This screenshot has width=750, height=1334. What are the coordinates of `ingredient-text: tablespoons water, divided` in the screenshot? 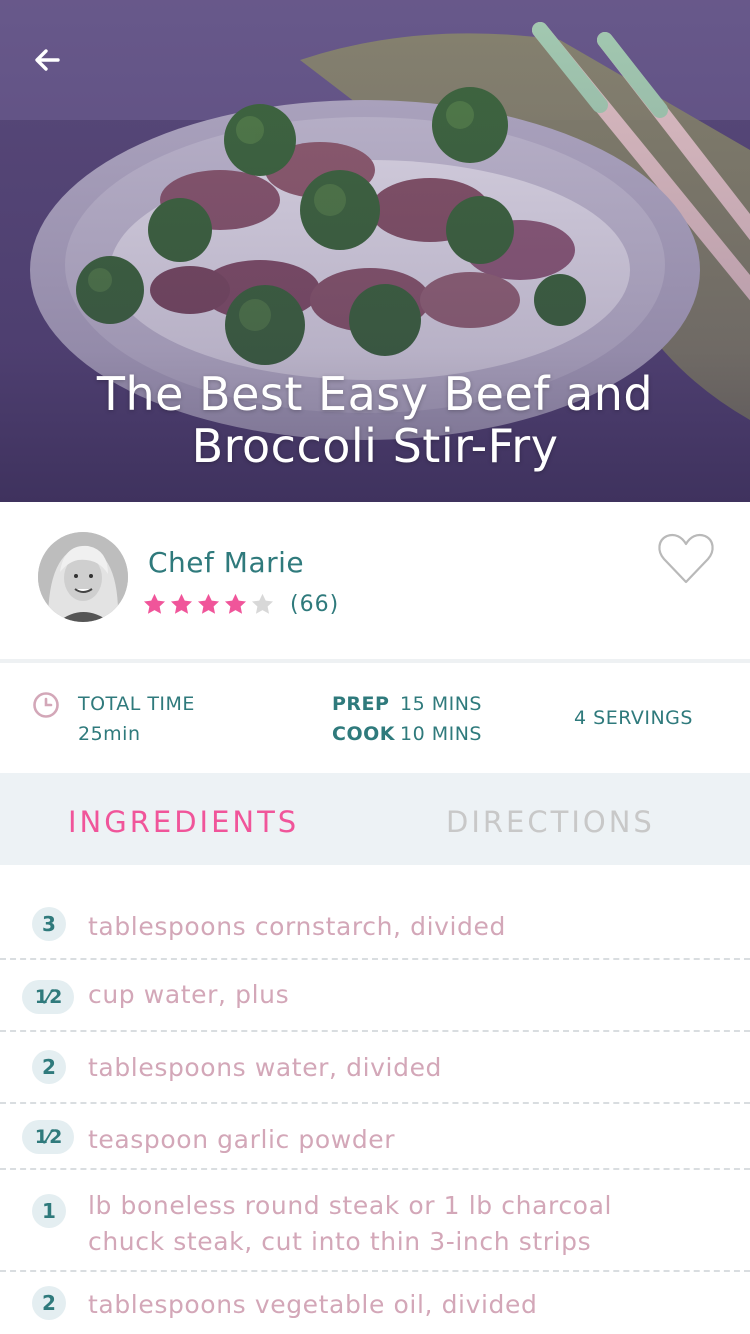 It's located at (265, 1067).